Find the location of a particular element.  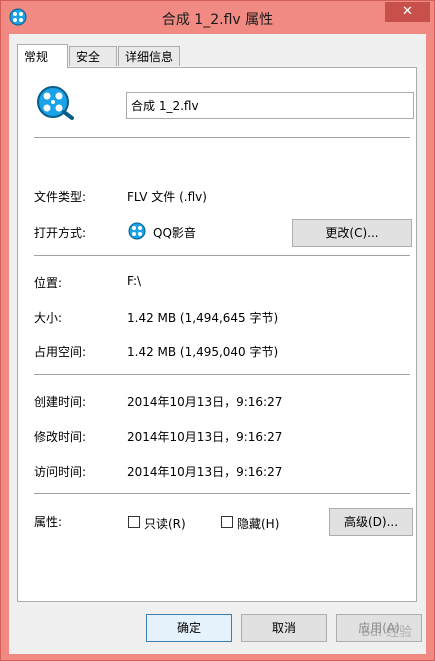

window-title: 合成 1_2.flv 属性 is located at coordinates (217, 20).